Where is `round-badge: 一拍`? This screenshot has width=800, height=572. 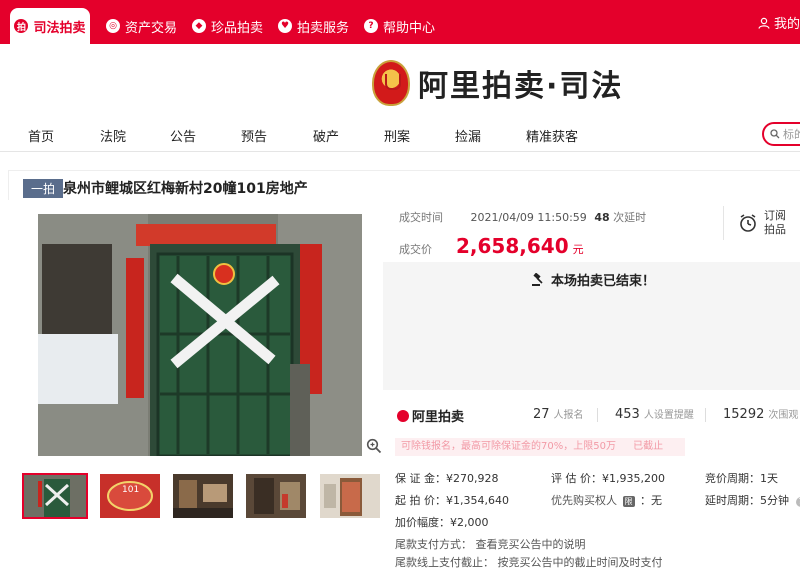
round-badge: 一拍 is located at coordinates (43, 188).